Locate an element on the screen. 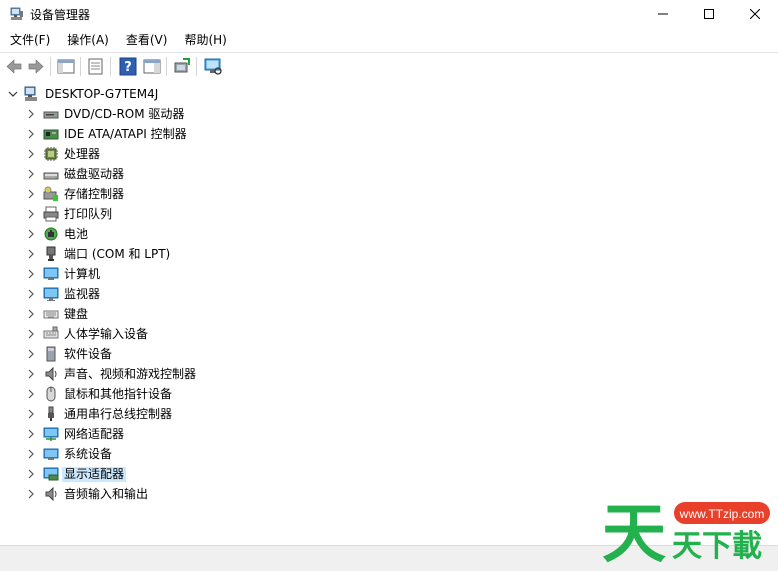  chevron-down-icon is located at coordinates (13, 94).